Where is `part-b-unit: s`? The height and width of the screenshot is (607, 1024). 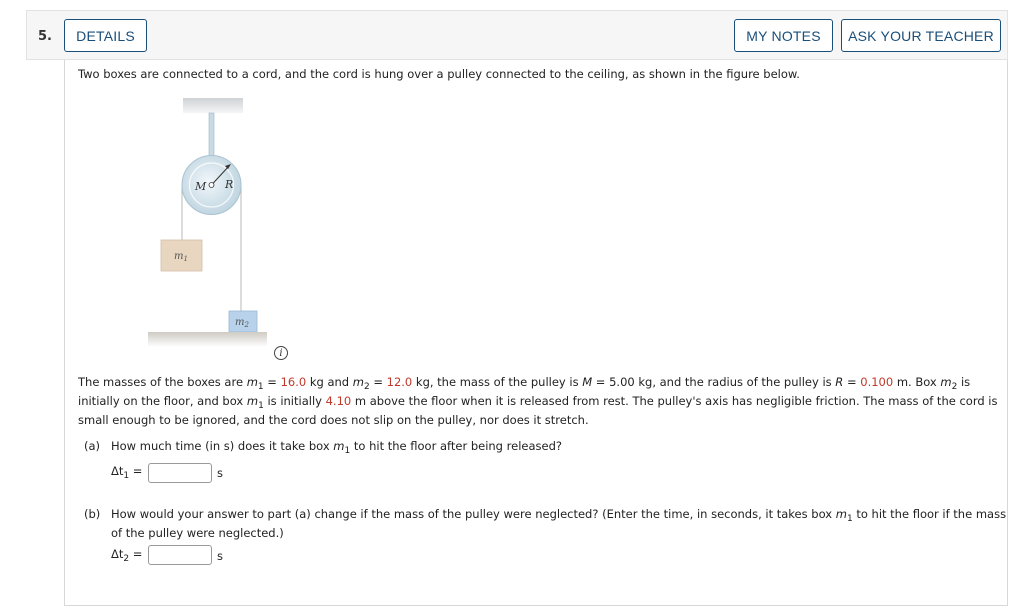 part-b-unit: s is located at coordinates (220, 556).